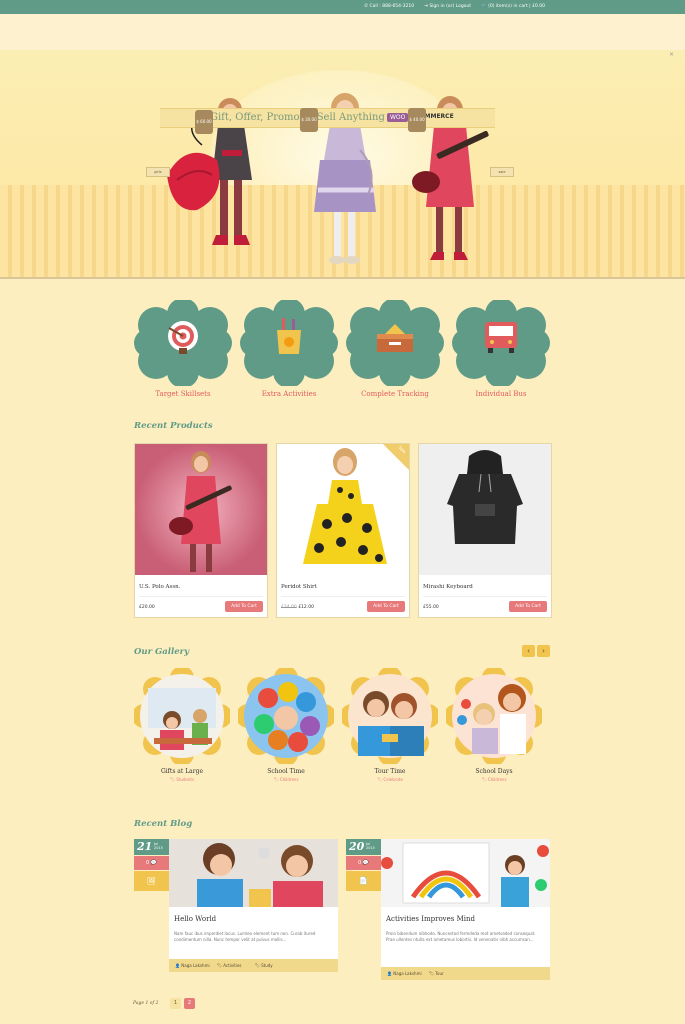 The height and width of the screenshot is (1024, 685). I want to click on product-card: U.S. Polo Assn. £20.00 Add To Cart, so click(201, 530).